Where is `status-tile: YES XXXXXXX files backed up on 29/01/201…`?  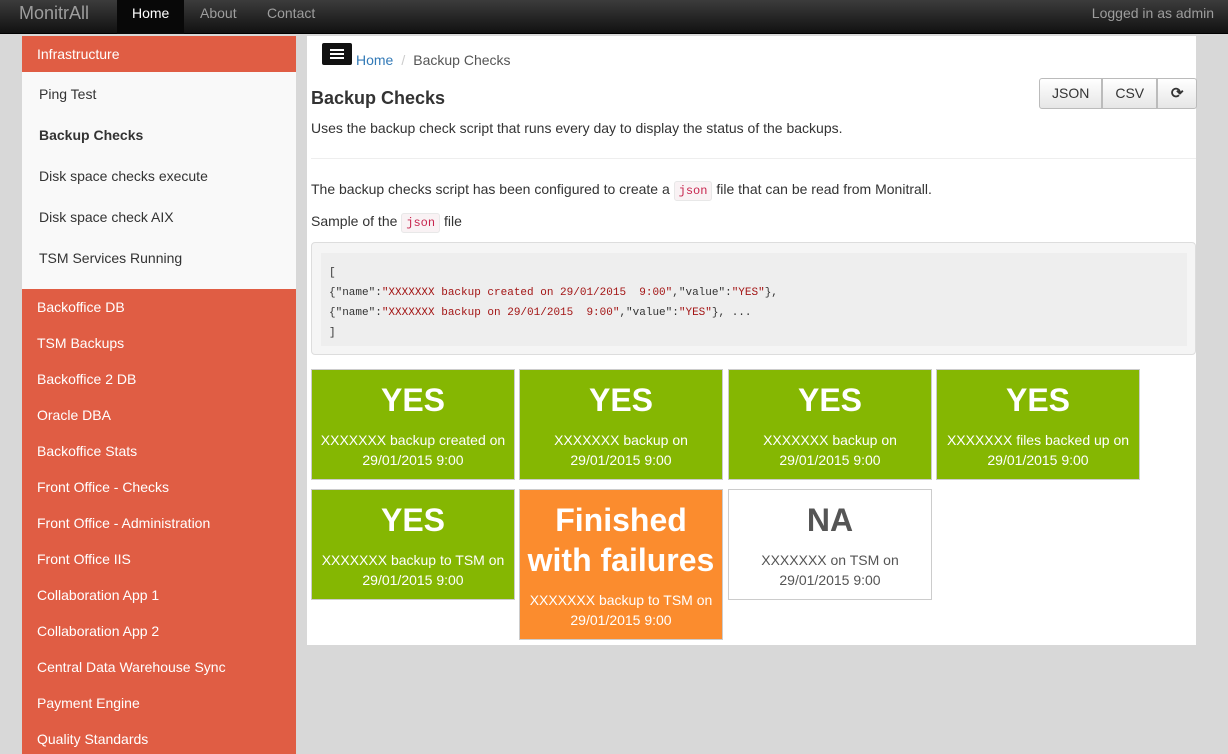 status-tile: YES XXXXXXX files backed up on 29/01/201… is located at coordinates (1038, 424).